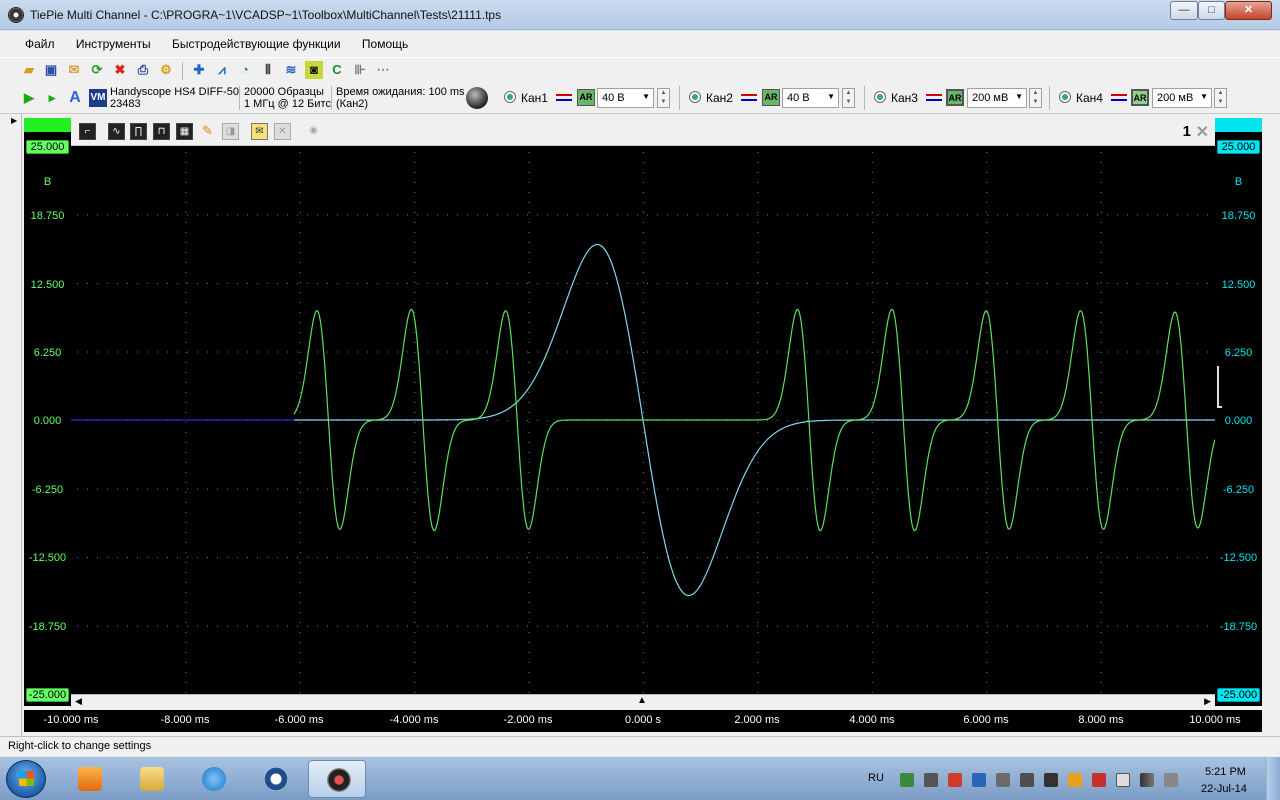 The image size is (1280, 800). I want to click on bluetooth-tray-icon, so click(979, 780).